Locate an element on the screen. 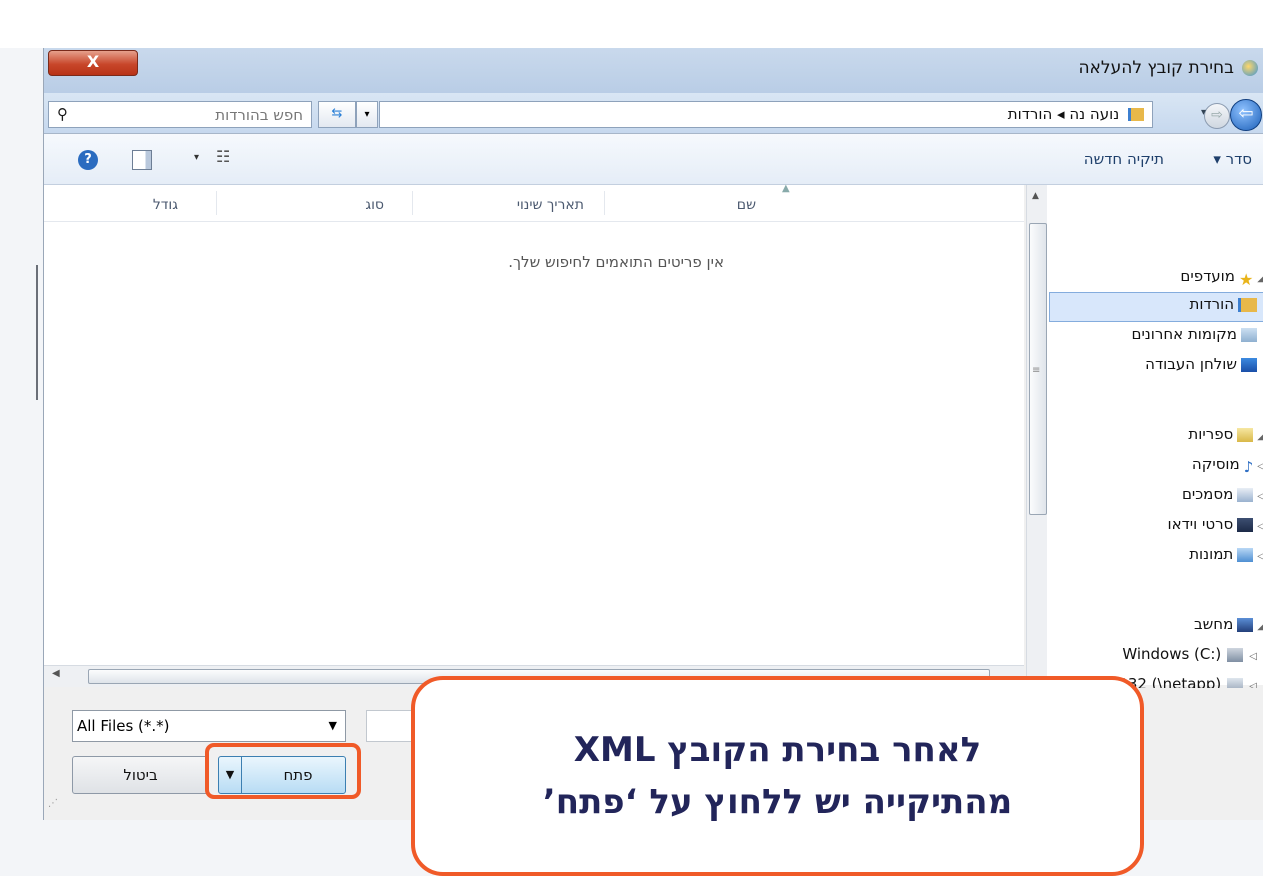 Image resolution: width=1263 pixels, height=876 pixels. callout-line-1: לאחר בחירת הקובץ XML is located at coordinates (777, 750).